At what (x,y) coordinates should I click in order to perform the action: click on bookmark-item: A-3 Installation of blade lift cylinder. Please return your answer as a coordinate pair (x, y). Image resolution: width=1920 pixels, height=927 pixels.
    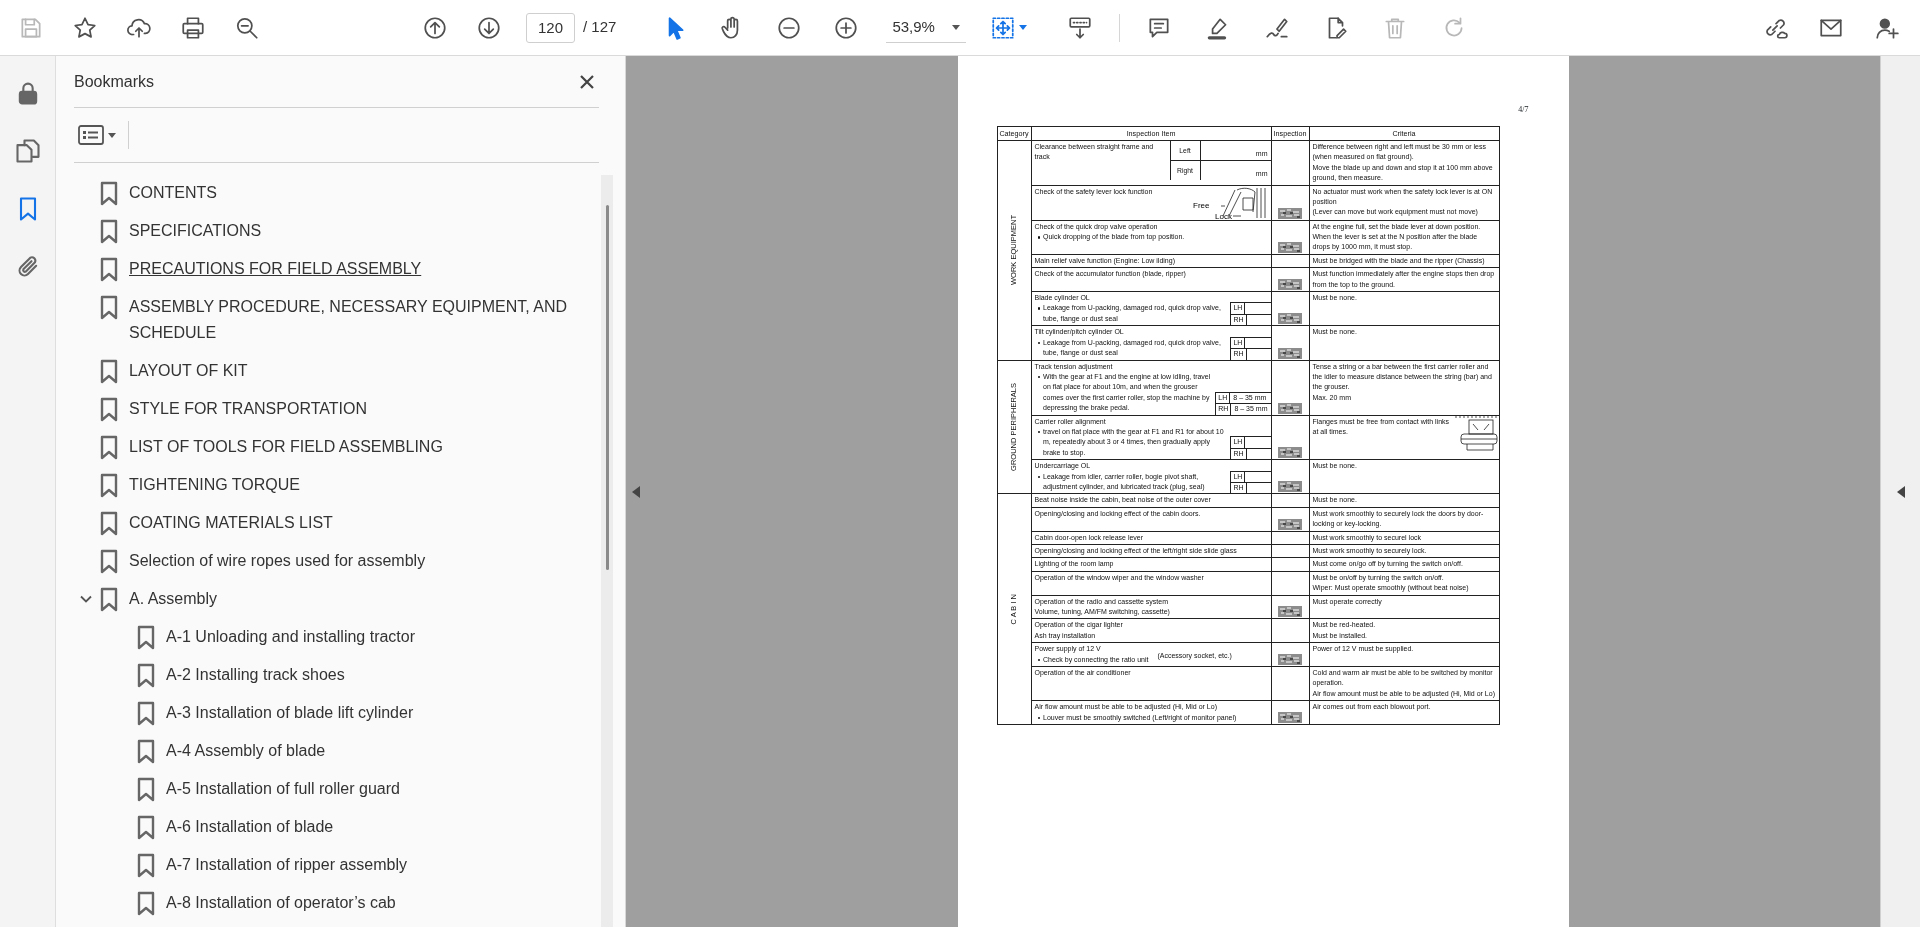
    Looking at the image, I should click on (334, 713).